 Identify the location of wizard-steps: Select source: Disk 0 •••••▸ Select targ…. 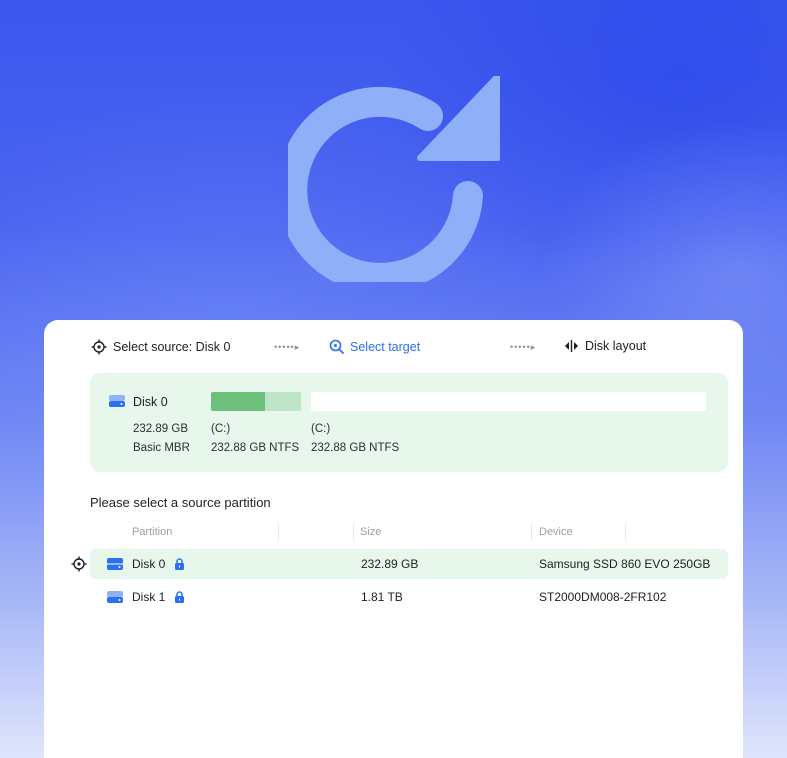
(393, 348).